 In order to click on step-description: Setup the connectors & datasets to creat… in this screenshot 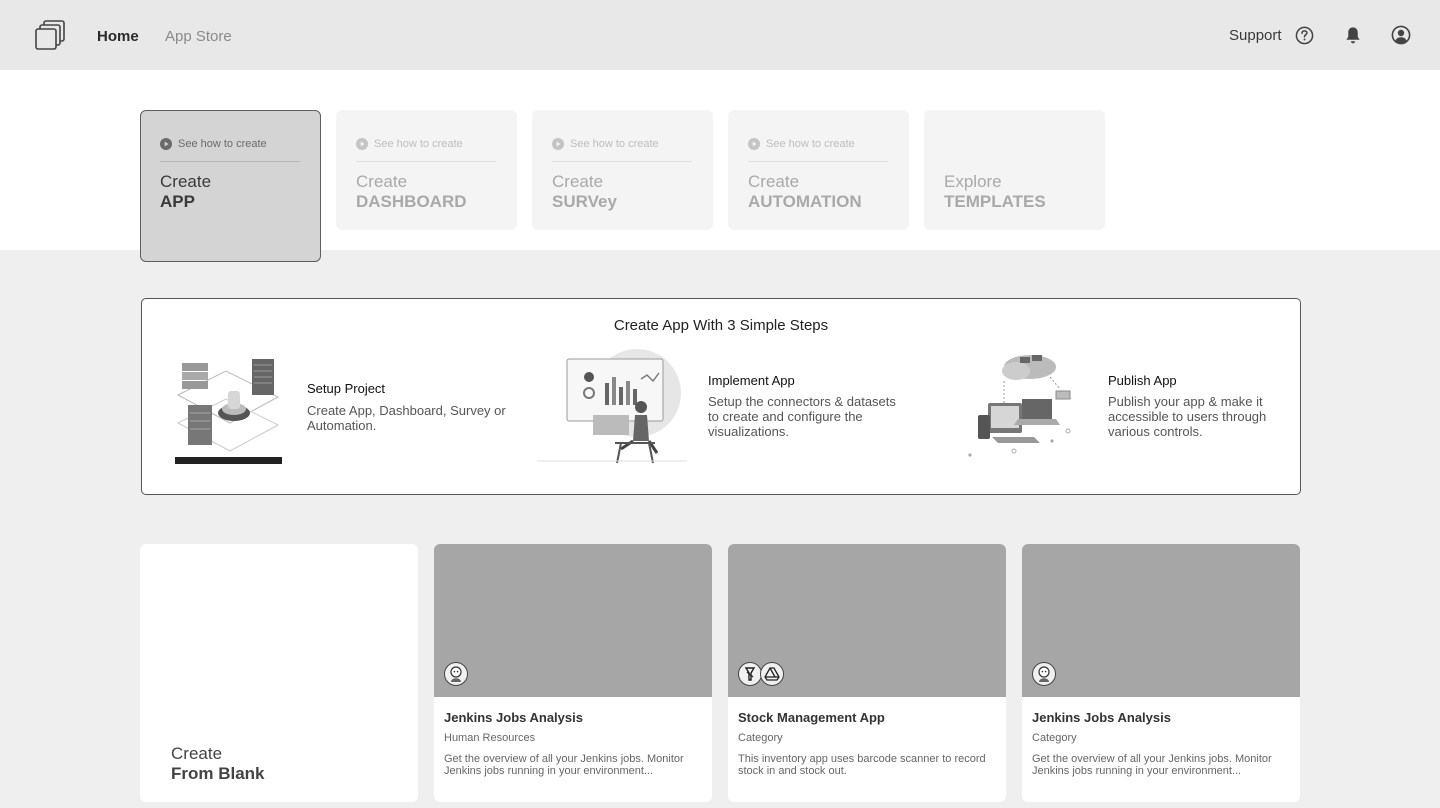, I will do `click(802, 416)`.